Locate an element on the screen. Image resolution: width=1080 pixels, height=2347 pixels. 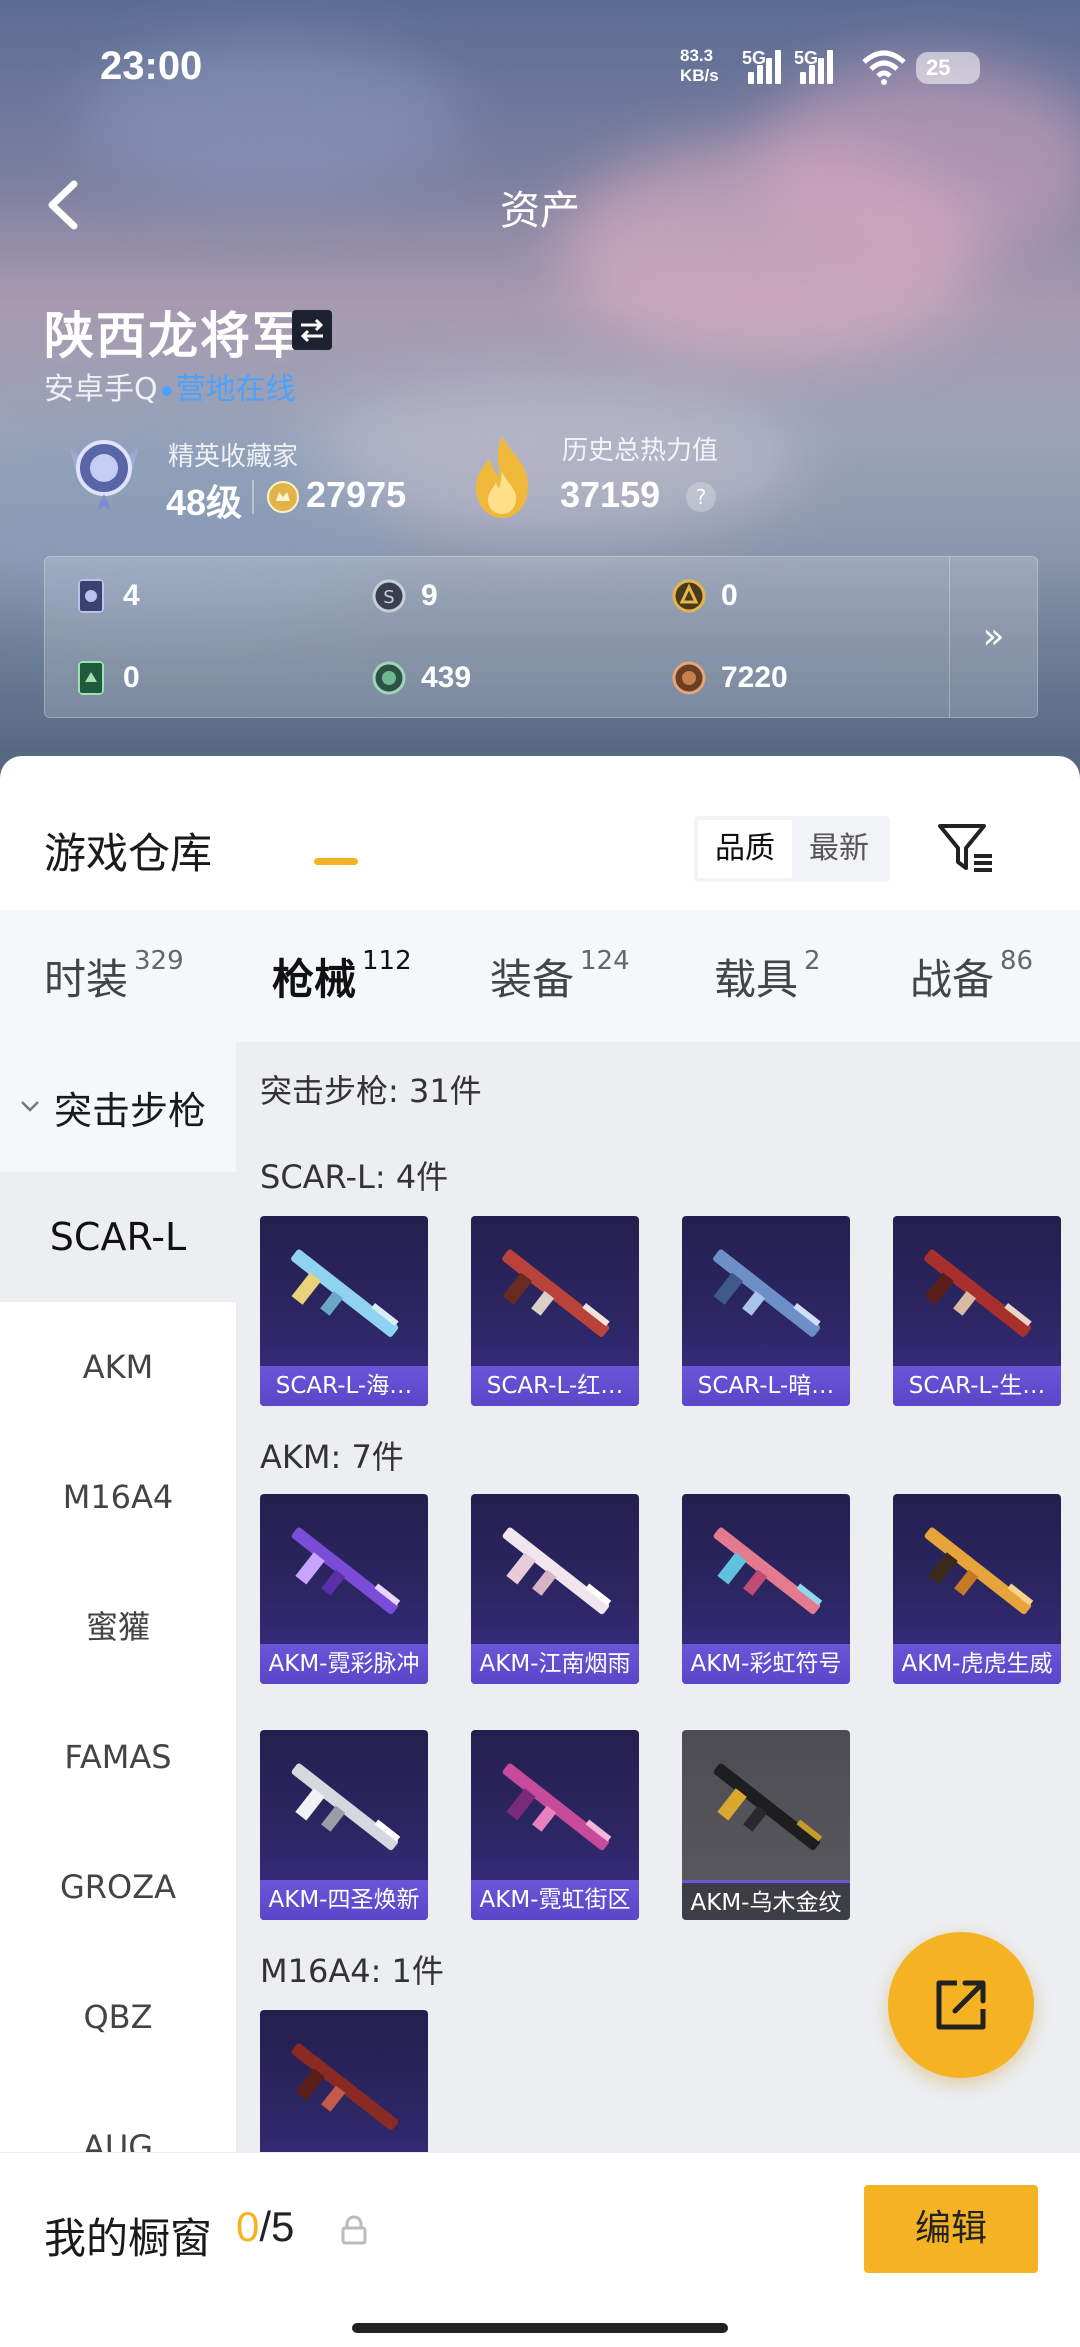
resource-item: 439 is located at coordinates (421, 678).